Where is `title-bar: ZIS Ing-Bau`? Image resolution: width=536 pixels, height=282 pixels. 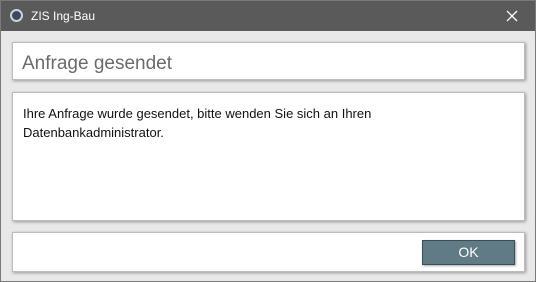
title-bar: ZIS Ing-Bau is located at coordinates (268, 16).